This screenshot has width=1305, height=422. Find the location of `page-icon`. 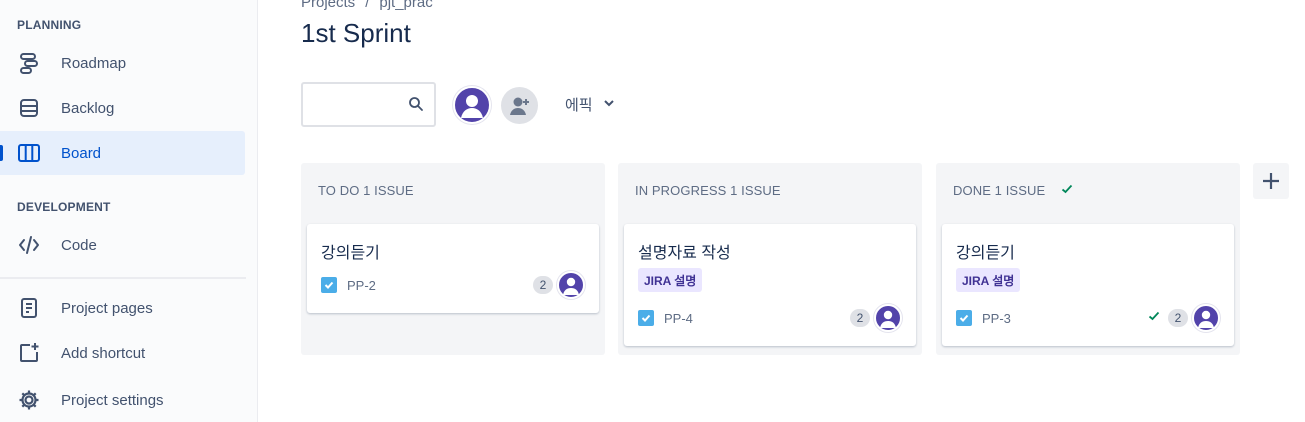

page-icon is located at coordinates (29, 308).